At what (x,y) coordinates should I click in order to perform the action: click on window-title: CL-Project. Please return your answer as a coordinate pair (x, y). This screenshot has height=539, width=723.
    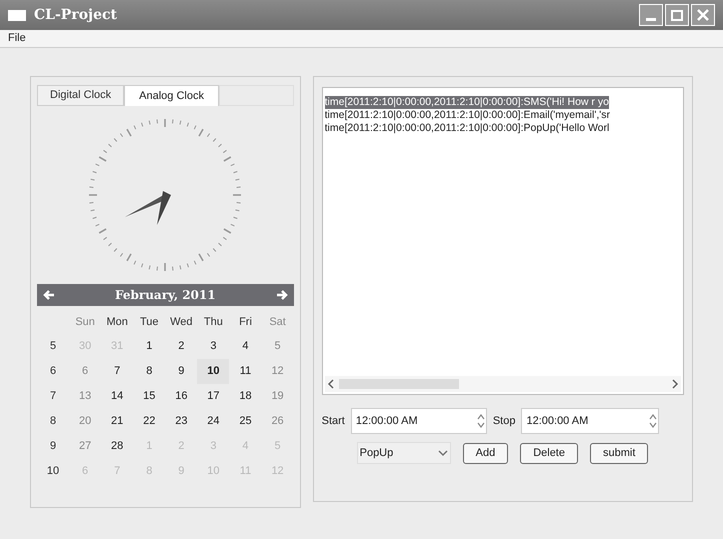
    Looking at the image, I should click on (76, 15).